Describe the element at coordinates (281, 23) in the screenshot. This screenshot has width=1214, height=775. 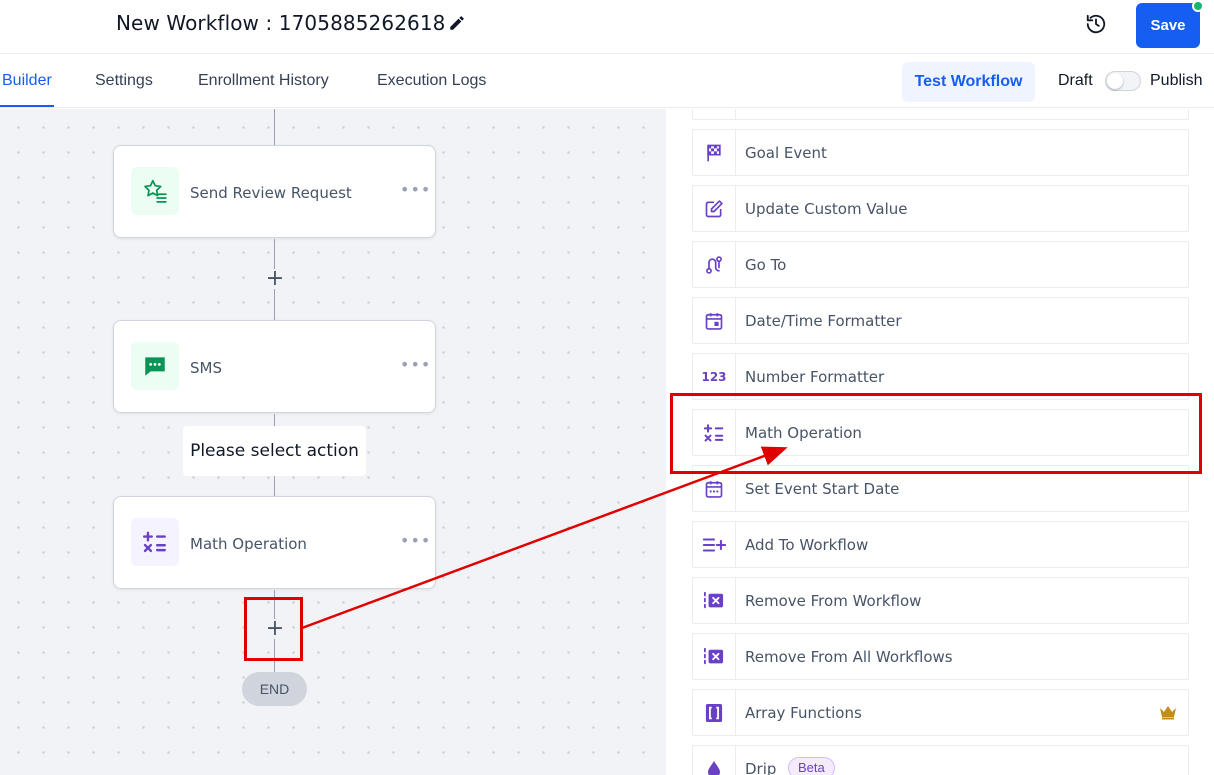
I see `workflow-title: New Workflow : 1705885262618` at that location.